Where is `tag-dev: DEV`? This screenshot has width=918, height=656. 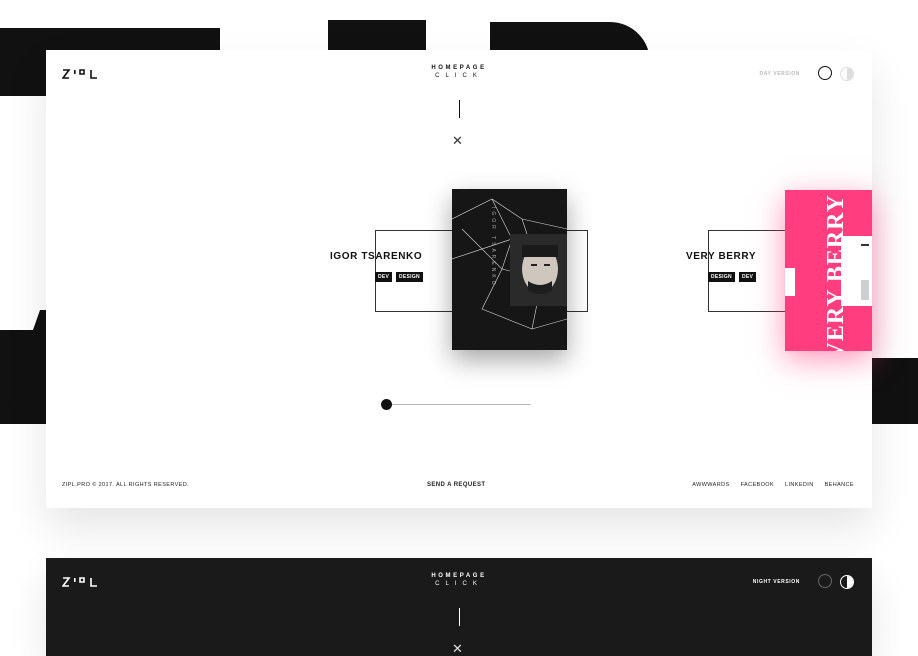
tag-dev: DEV is located at coordinates (384, 277).